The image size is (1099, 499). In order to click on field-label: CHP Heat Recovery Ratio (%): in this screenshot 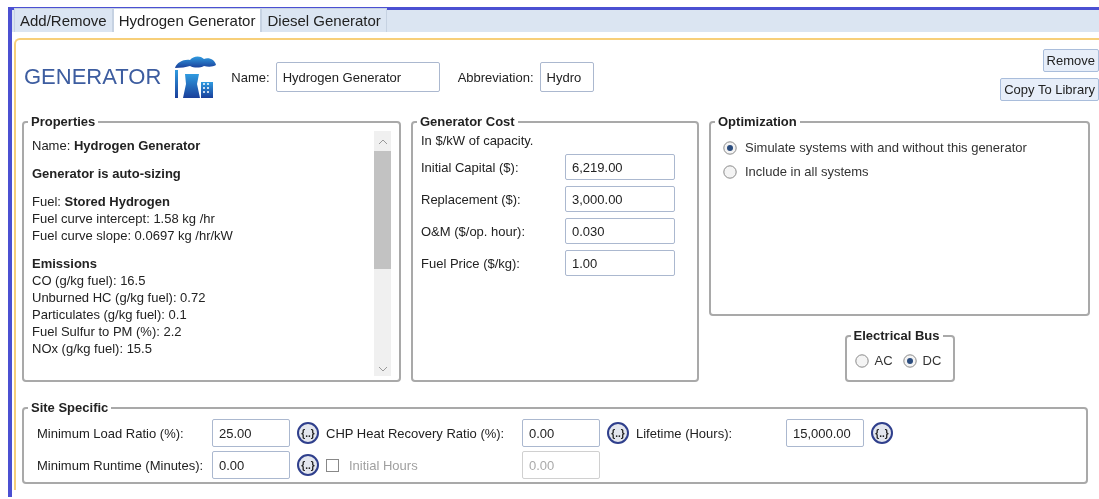, I will do `click(416, 433)`.